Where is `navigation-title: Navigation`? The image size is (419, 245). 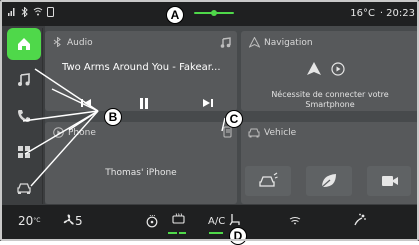
navigation-title: Navigation is located at coordinates (288, 43).